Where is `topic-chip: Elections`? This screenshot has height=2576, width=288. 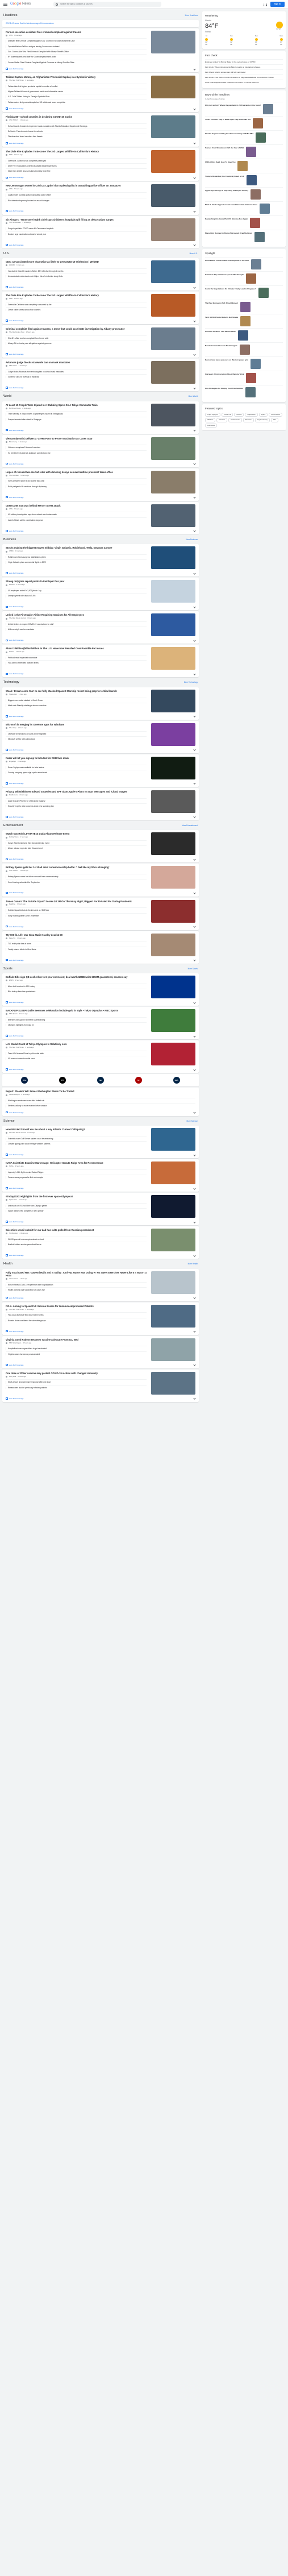 topic-chip: Elections is located at coordinates (249, 420).